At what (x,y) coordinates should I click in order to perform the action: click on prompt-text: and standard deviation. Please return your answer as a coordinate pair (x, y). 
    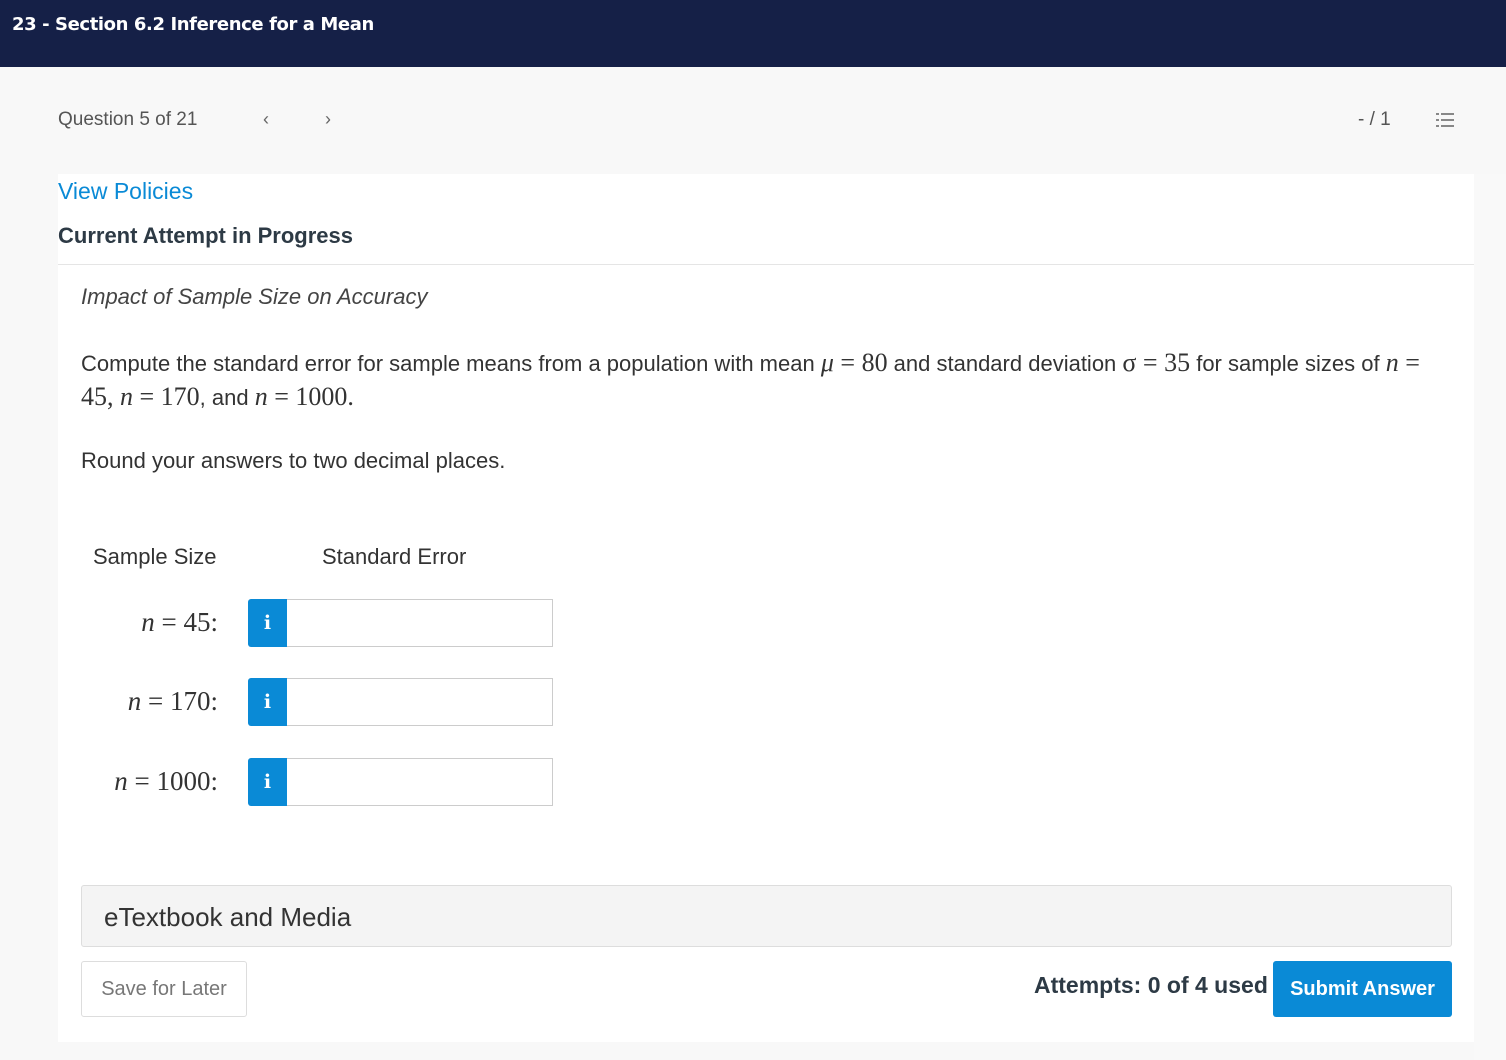
    Looking at the image, I should click on (1005, 363).